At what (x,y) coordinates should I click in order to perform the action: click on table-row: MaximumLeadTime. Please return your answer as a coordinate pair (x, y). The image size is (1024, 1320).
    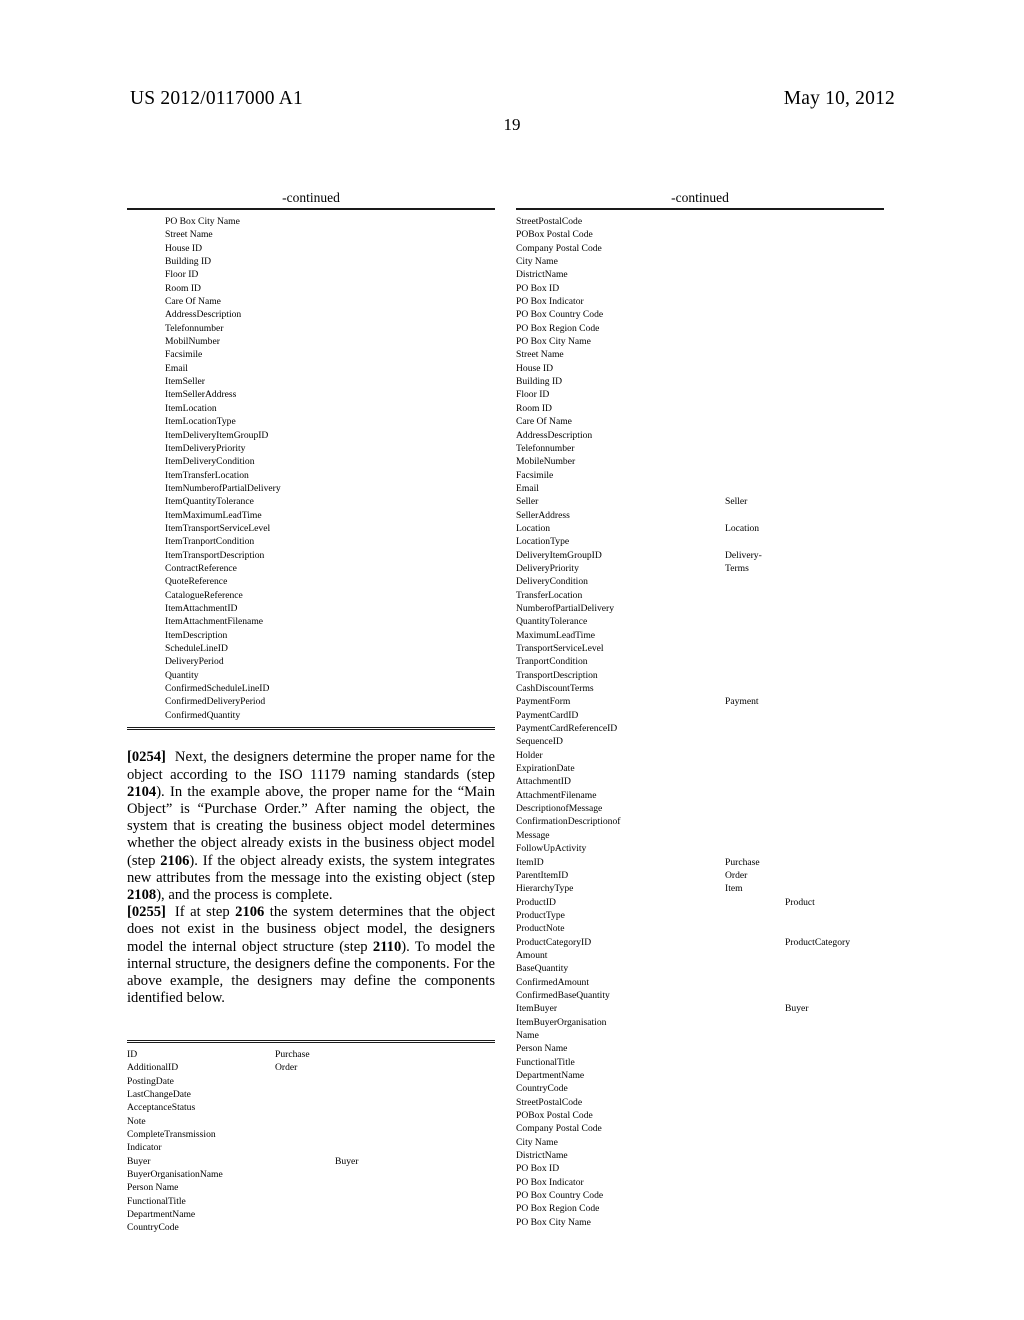
    Looking at the image, I should click on (700, 635).